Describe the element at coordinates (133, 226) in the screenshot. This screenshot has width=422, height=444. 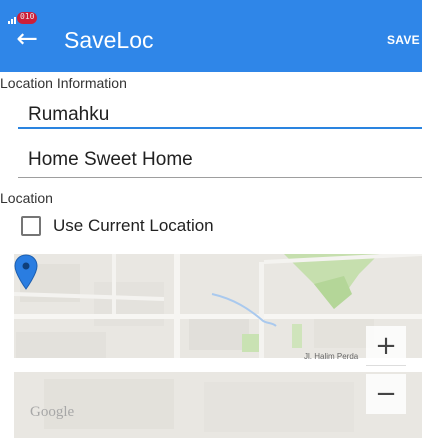
I see `use-current-location-label: Use Current Location` at that location.